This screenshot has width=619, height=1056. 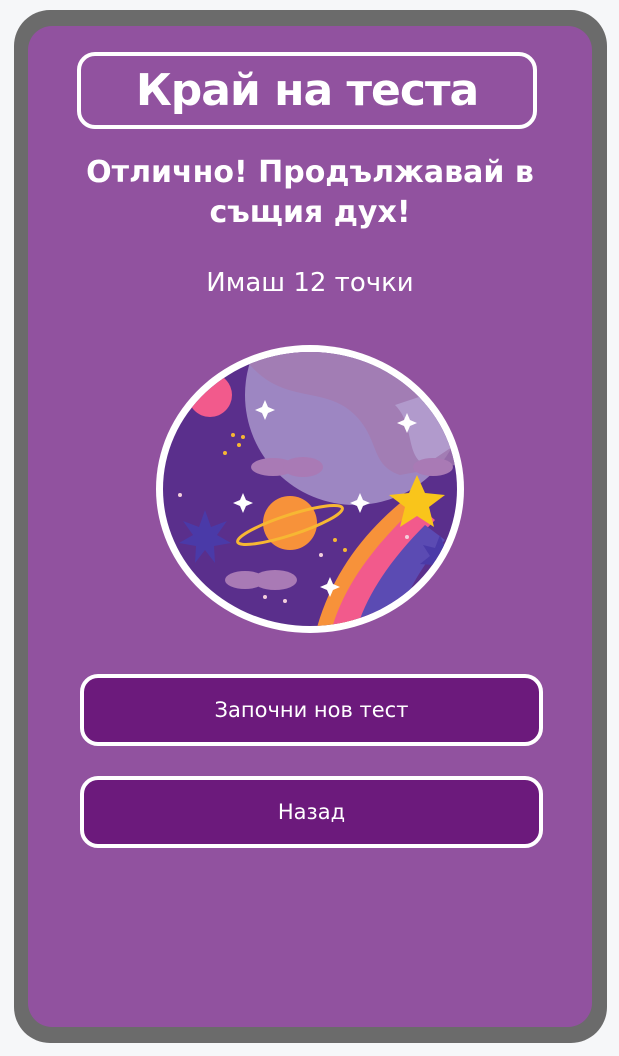 I want to click on page-title: Край на теста, so click(x=307, y=90).